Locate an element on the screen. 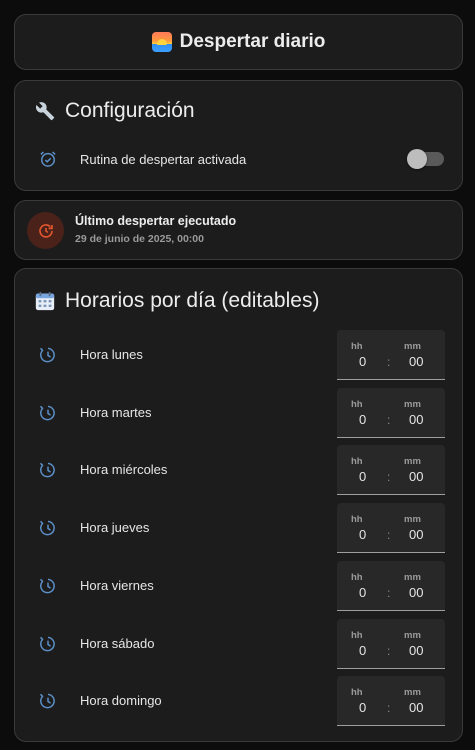  wrench-icon is located at coordinates (45, 111).